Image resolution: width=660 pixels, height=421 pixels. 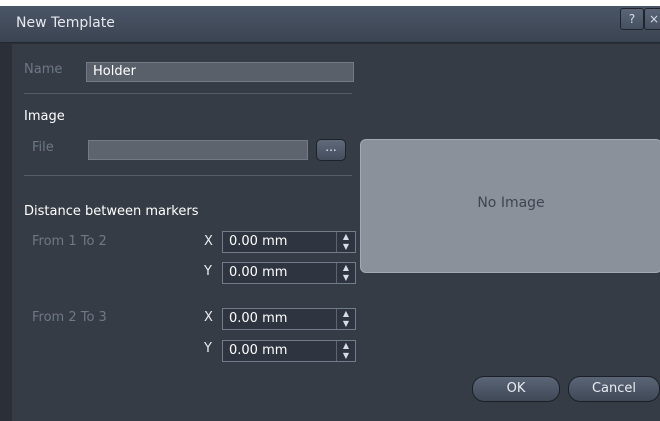 What do you see at coordinates (289, 242) in the screenshot?
I see `distance-1-2-x-spinbox: 0.00 mm ▲ ▼` at bounding box center [289, 242].